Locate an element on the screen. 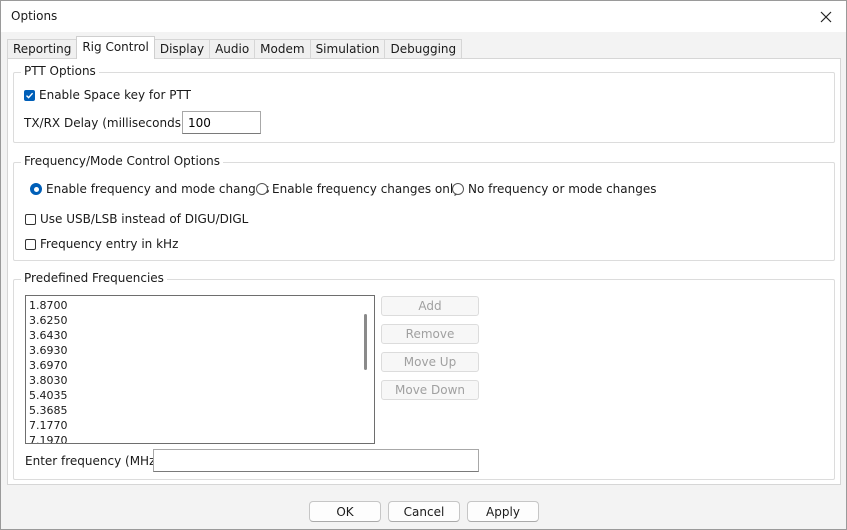  khz-entry-checkbox: Frequency entry in kHz is located at coordinates (101, 244).